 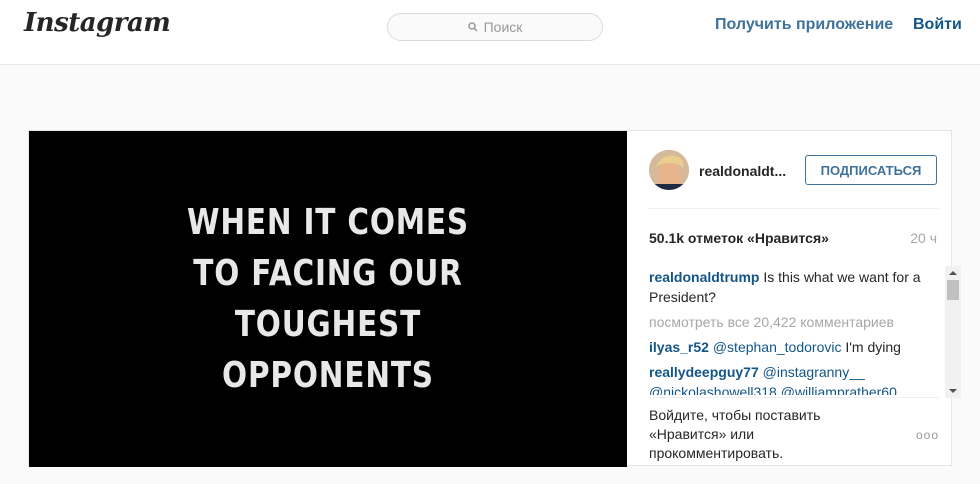 I want to click on login-link: Войти, so click(x=937, y=25).